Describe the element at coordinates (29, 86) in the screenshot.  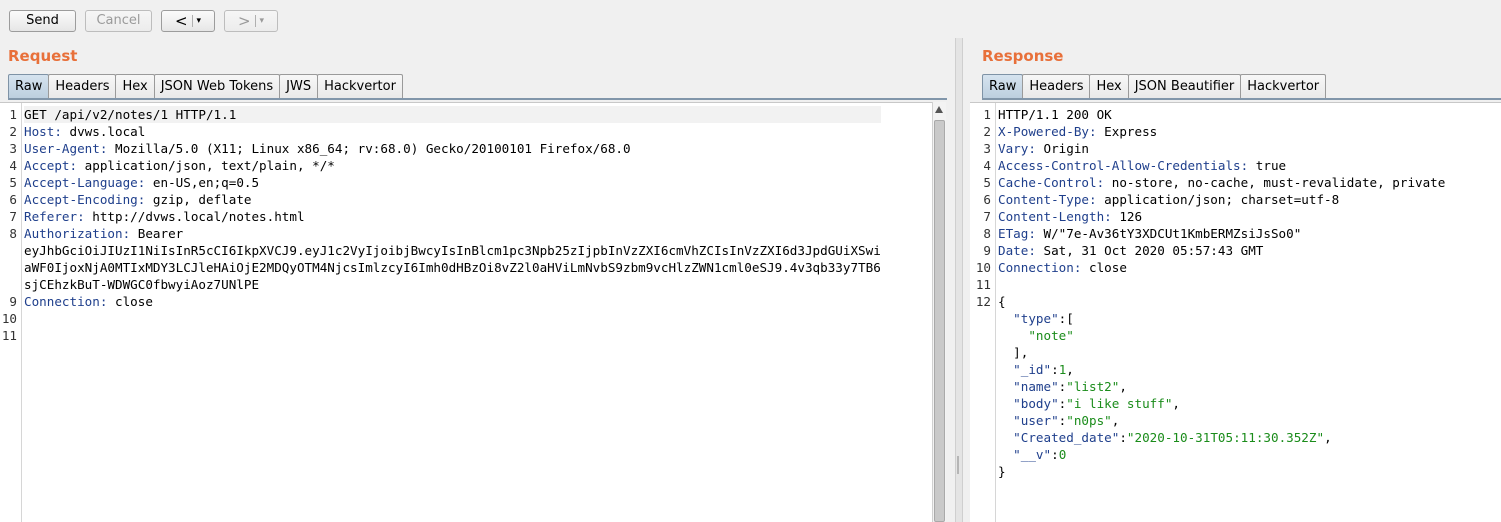
I see `request-tab-raw: Raw` at that location.